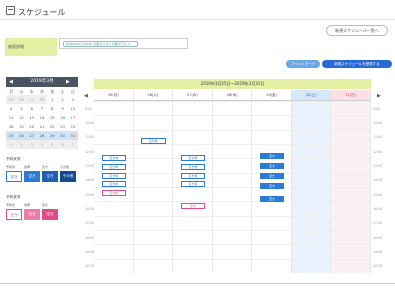  I want to click on prev-month-icon: ◀, so click(11, 82).